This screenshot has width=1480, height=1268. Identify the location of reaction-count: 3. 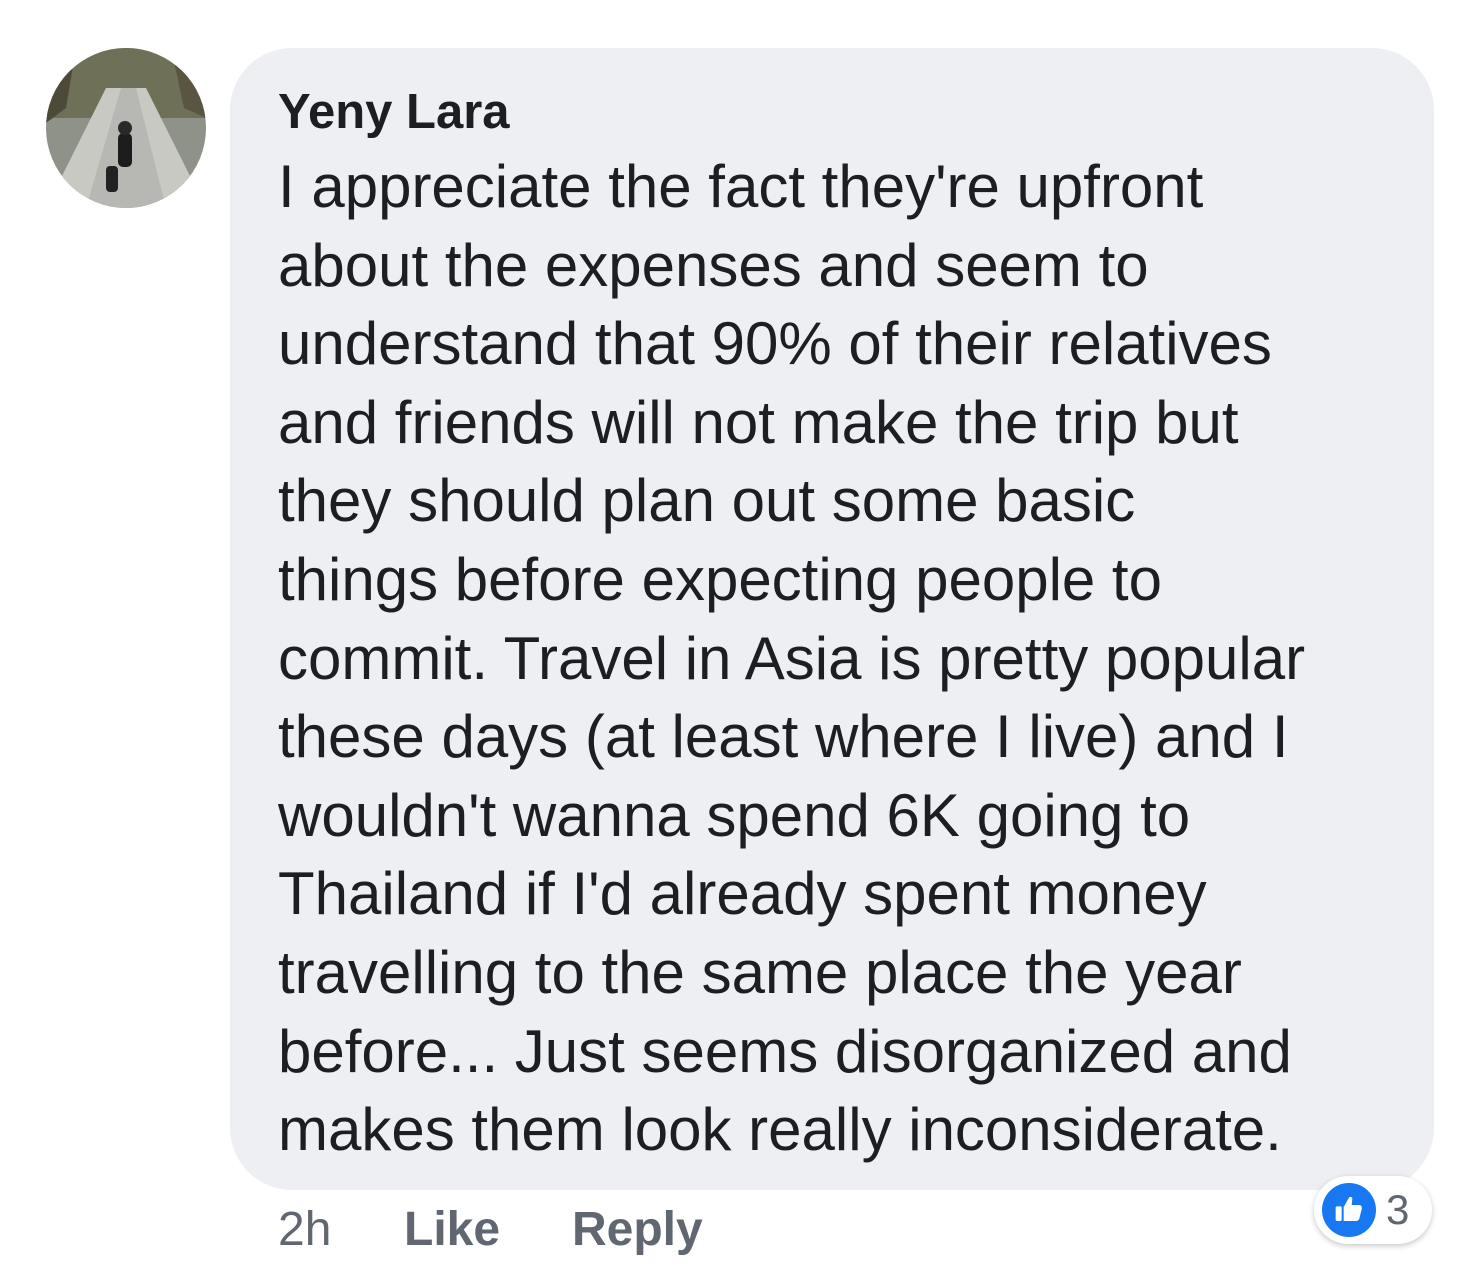
(1398, 1209).